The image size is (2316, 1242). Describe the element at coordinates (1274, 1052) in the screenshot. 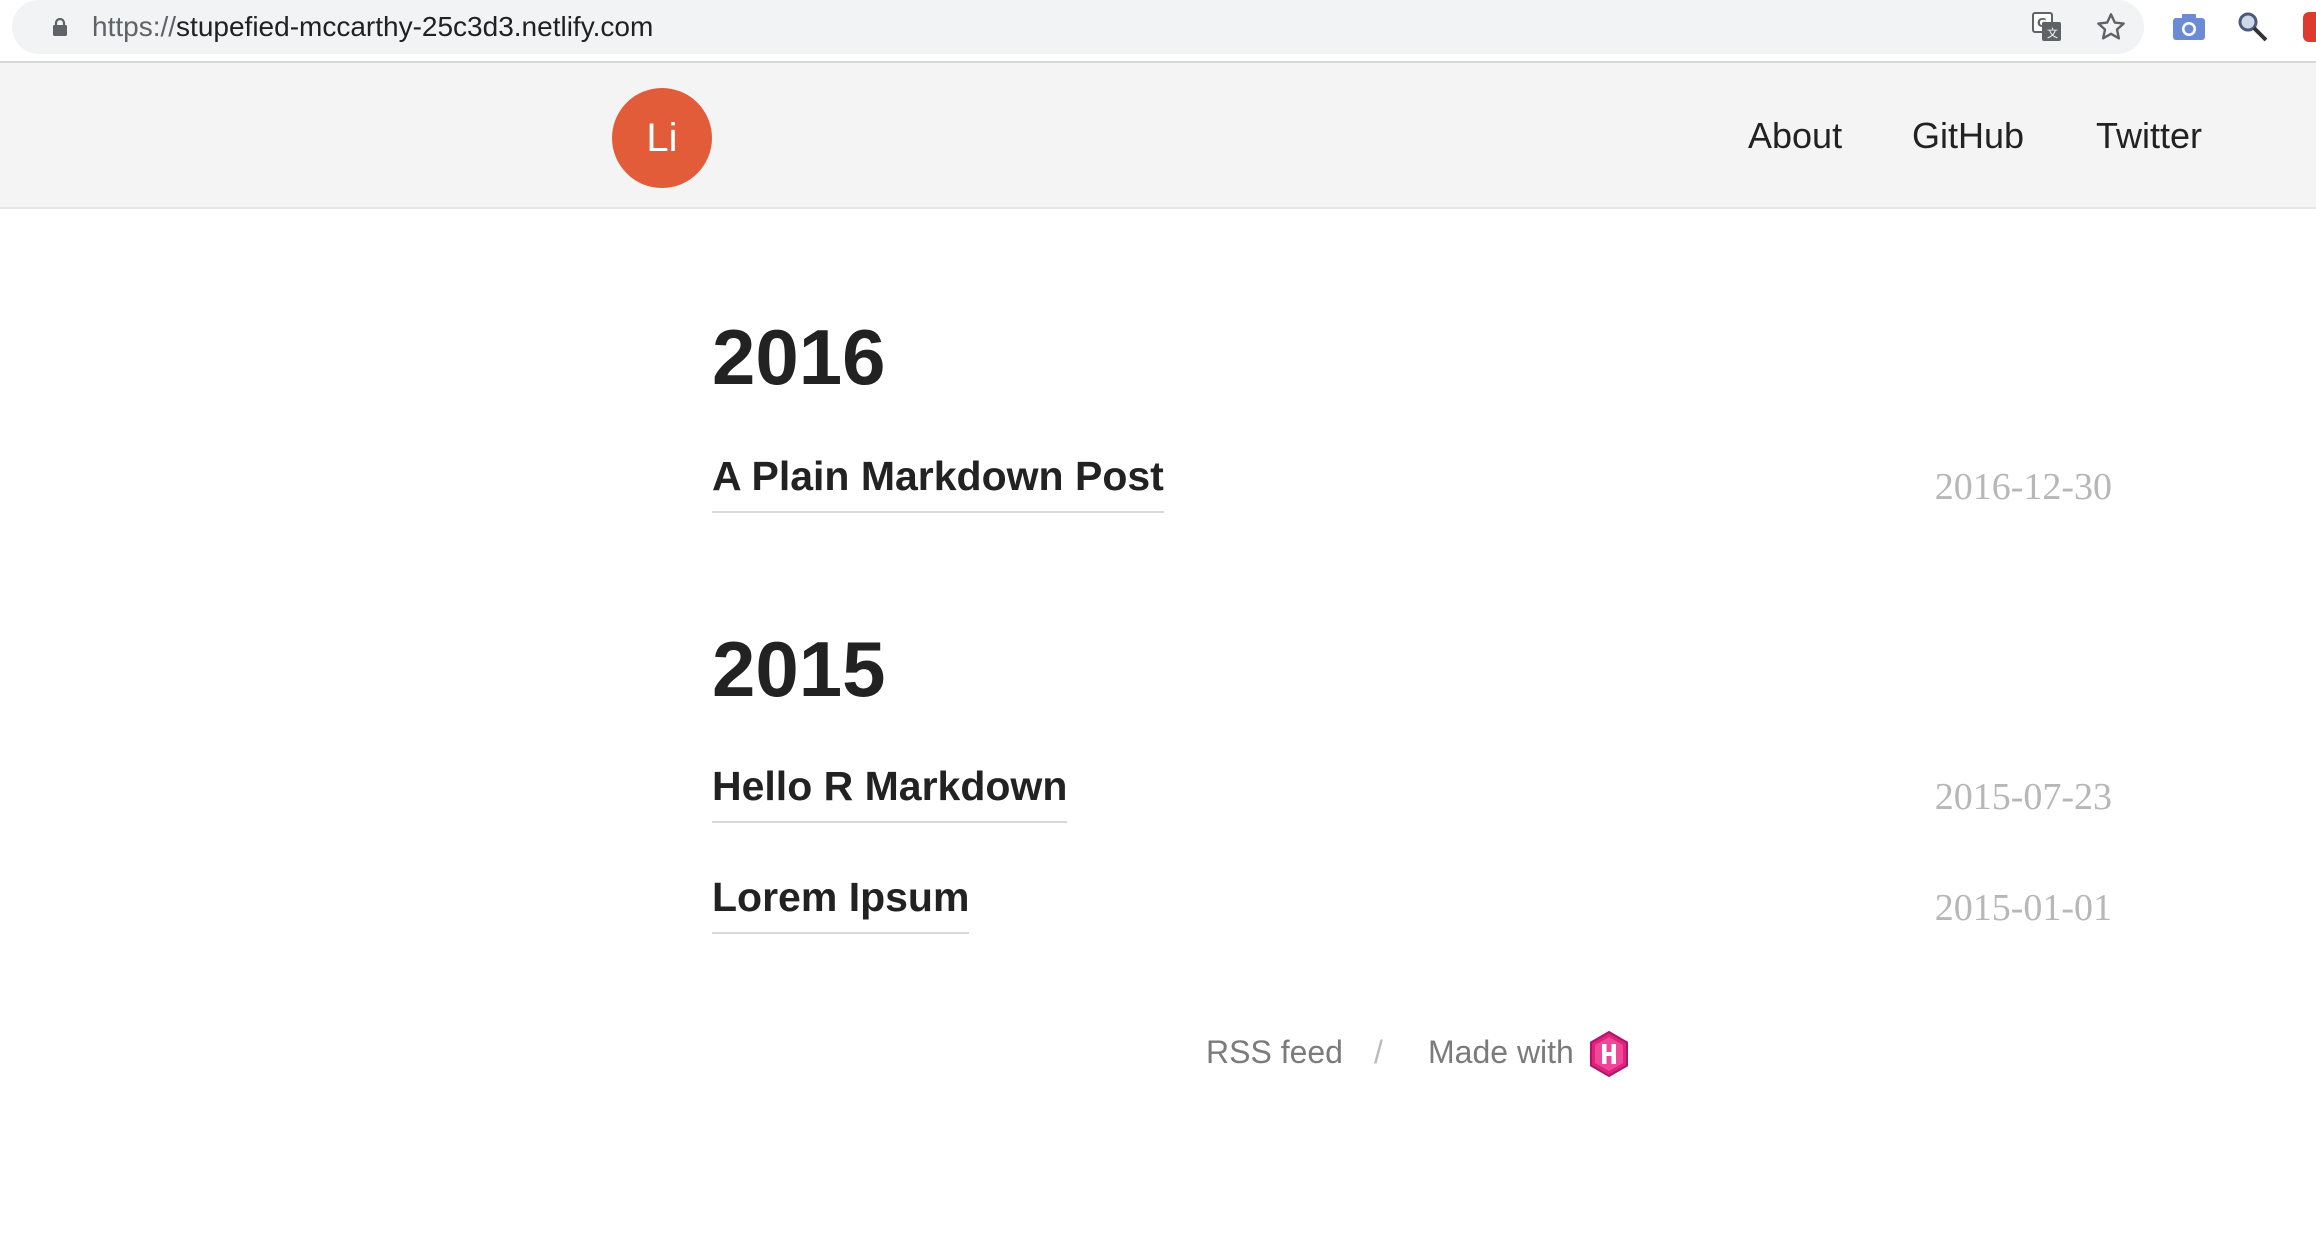

I see `rss-feed-link: RSS feed` at that location.